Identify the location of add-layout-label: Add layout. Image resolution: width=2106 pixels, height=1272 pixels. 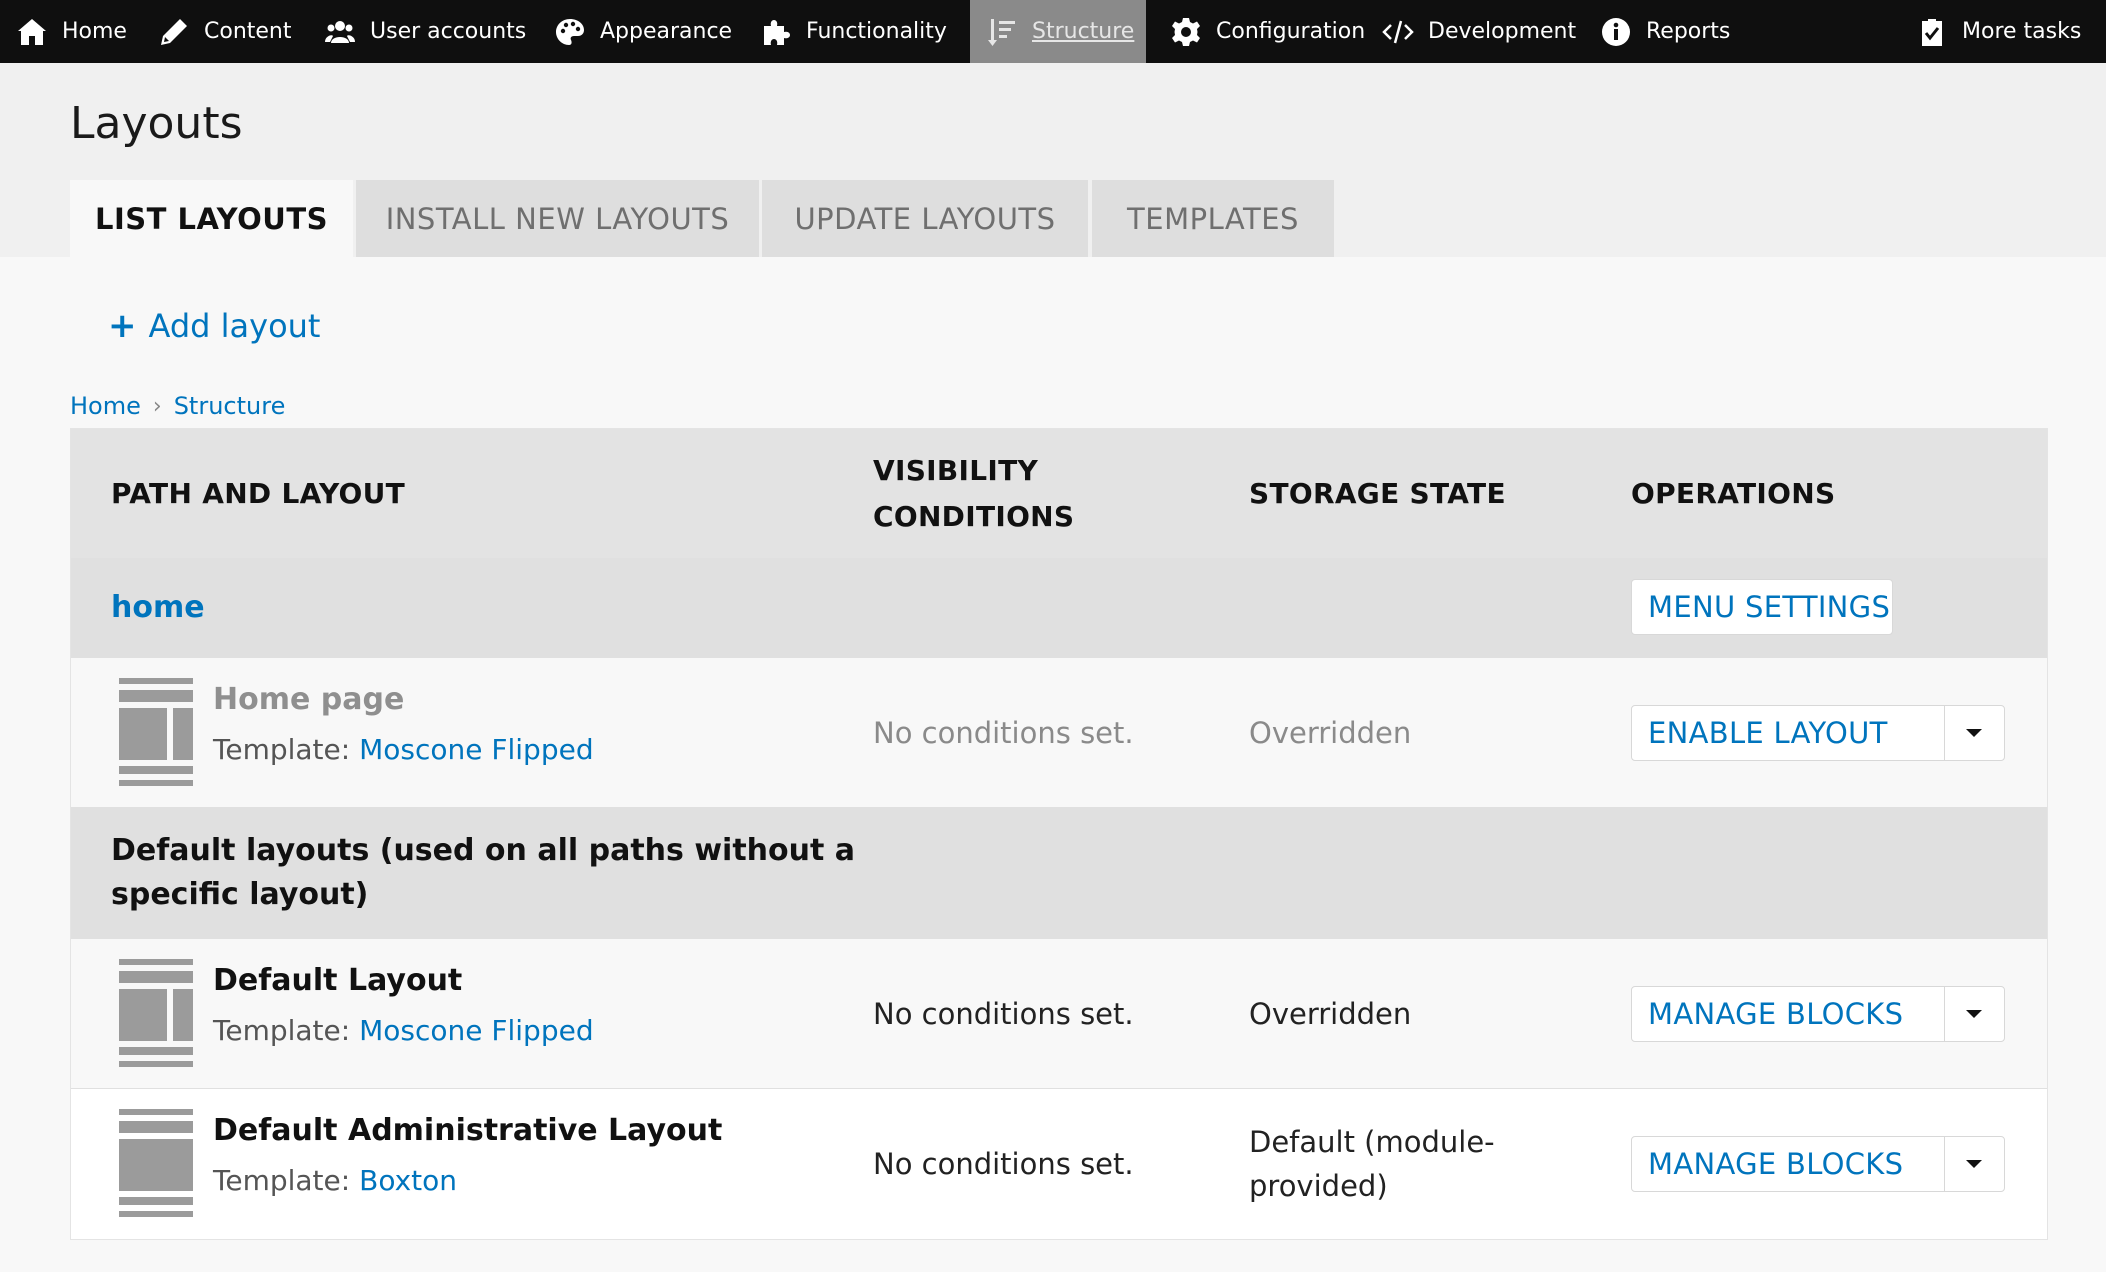
(234, 326).